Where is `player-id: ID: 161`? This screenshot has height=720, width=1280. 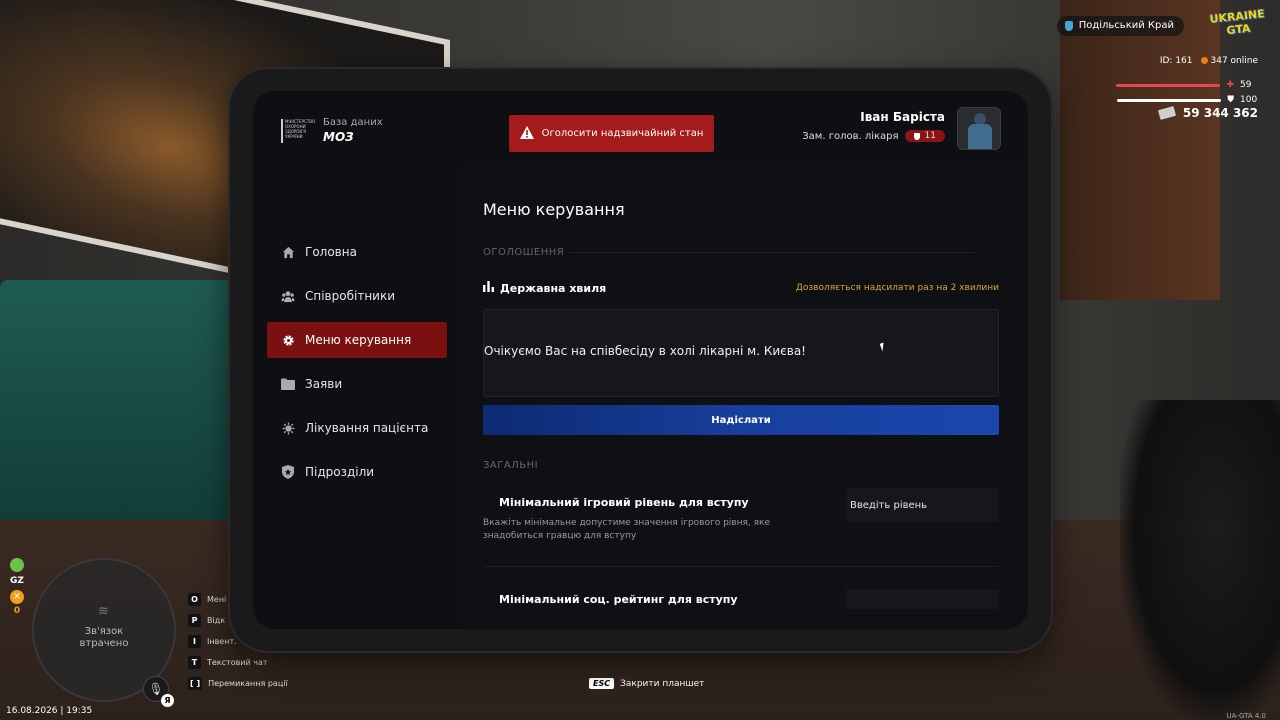 player-id: ID: 161 is located at coordinates (1176, 61).